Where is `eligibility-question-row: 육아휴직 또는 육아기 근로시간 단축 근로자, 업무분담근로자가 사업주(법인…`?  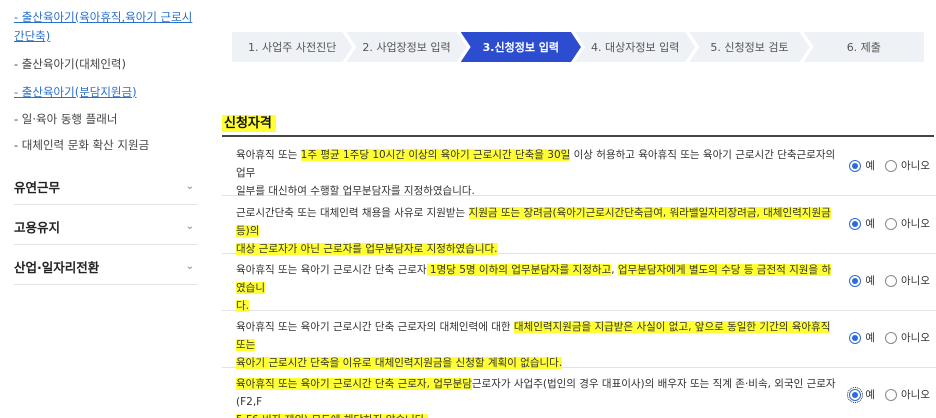 eligibility-question-row: 육아휴직 또는 육아기 근로시간 단축 근로자, 업무분담근로자가 사업주(법인… is located at coordinates (579, 393).